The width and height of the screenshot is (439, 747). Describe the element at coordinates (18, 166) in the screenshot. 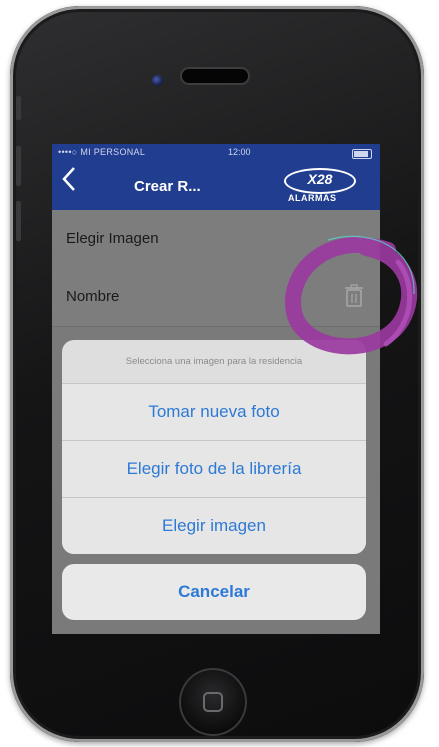

I see `volume-up-button` at that location.